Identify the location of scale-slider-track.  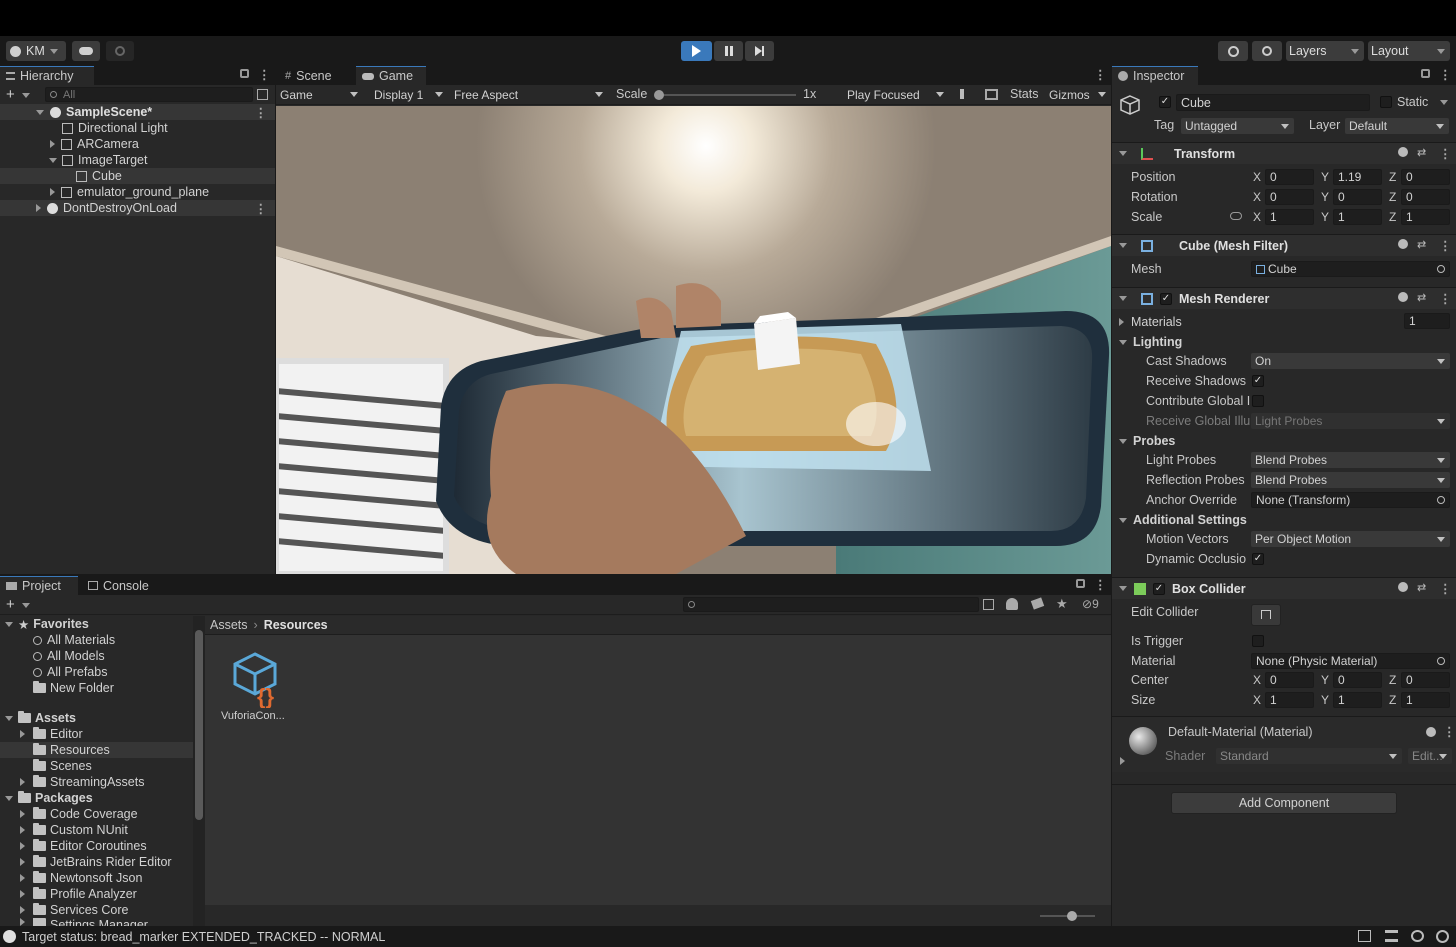
(726, 95).